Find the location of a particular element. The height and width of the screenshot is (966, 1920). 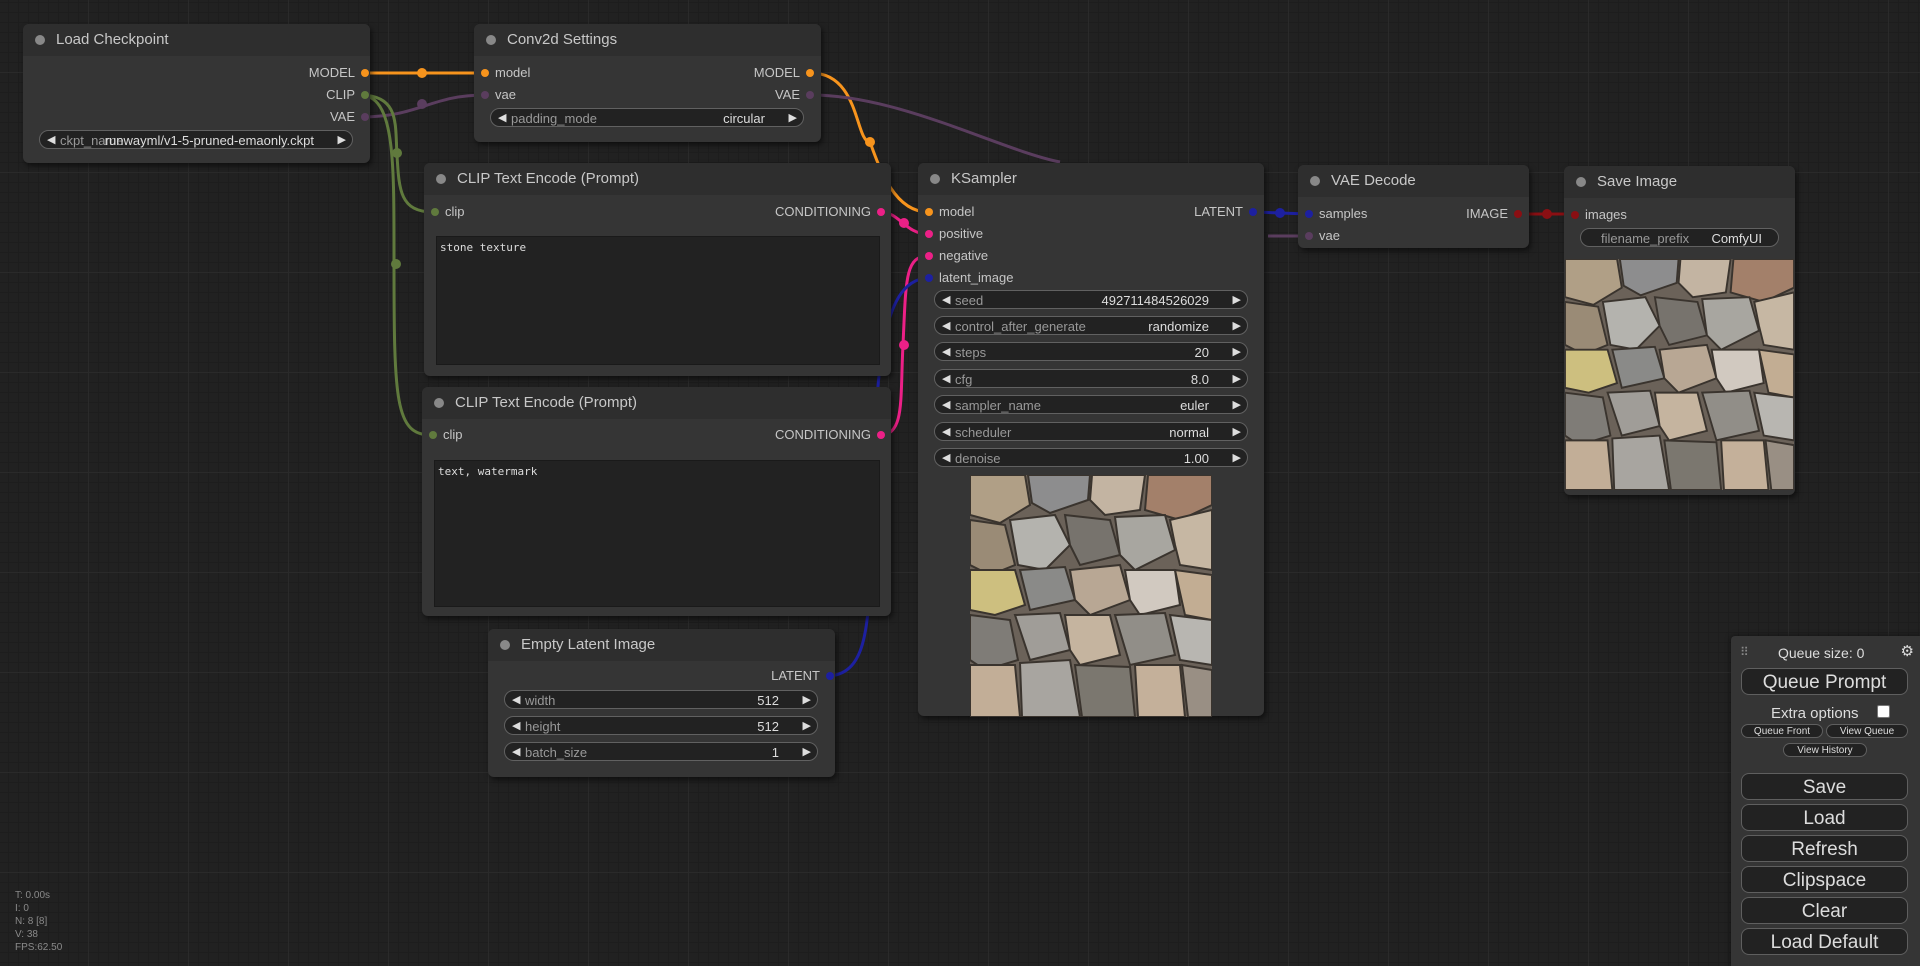

node-title: Conv2d Settings is located at coordinates (647, 40).